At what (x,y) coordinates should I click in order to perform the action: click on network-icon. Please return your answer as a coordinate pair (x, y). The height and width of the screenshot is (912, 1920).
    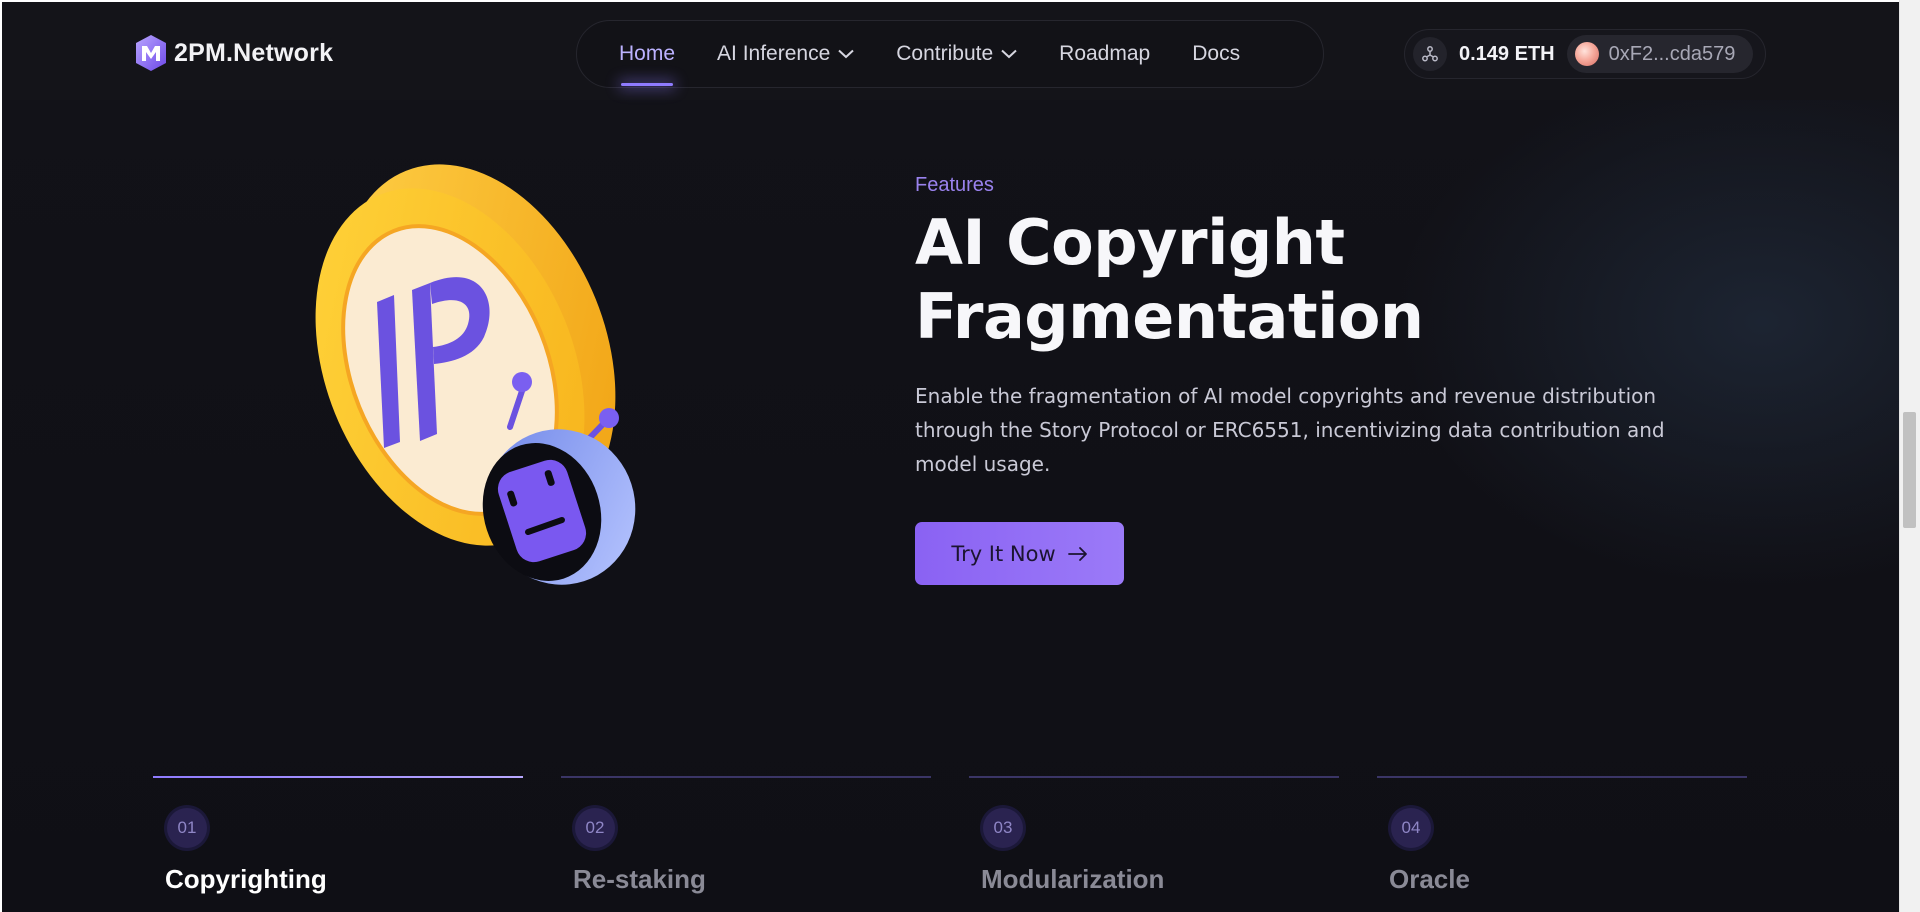
    Looking at the image, I should click on (1430, 54).